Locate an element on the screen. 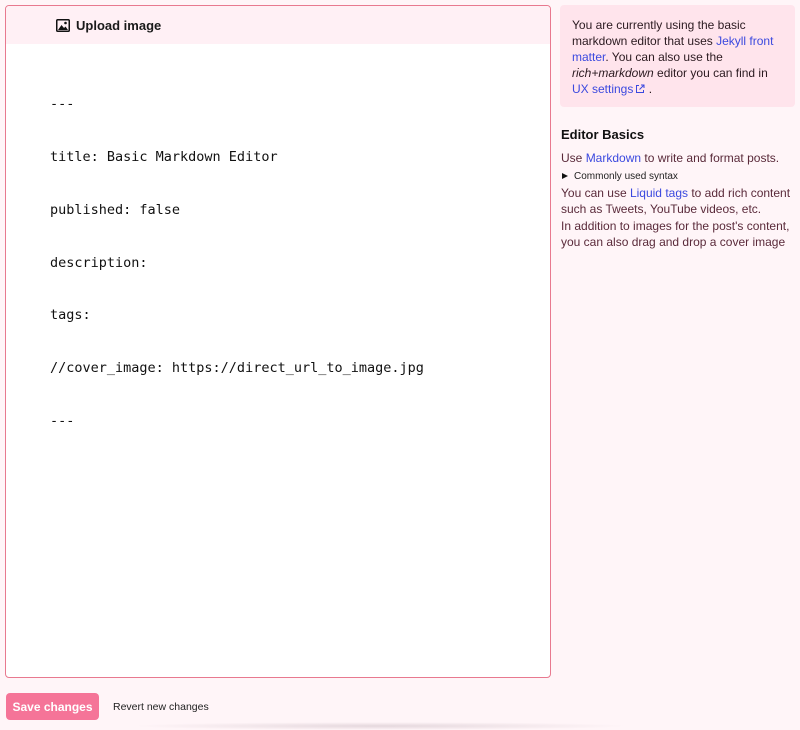 This screenshot has width=800, height=730. editor-line: description: is located at coordinates (99, 262).